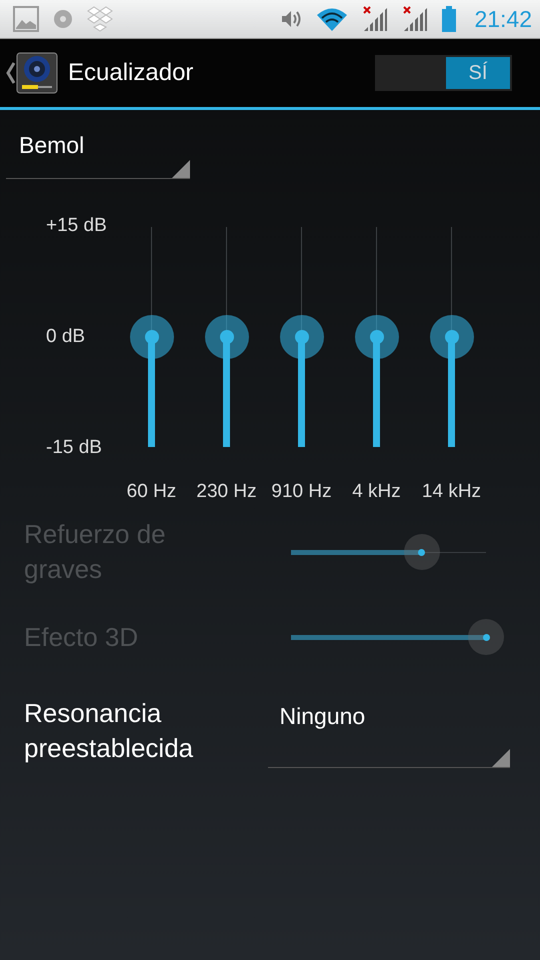 The width and height of the screenshot is (540, 960). I want to click on preset-dropdown: Bemol, so click(98, 152).